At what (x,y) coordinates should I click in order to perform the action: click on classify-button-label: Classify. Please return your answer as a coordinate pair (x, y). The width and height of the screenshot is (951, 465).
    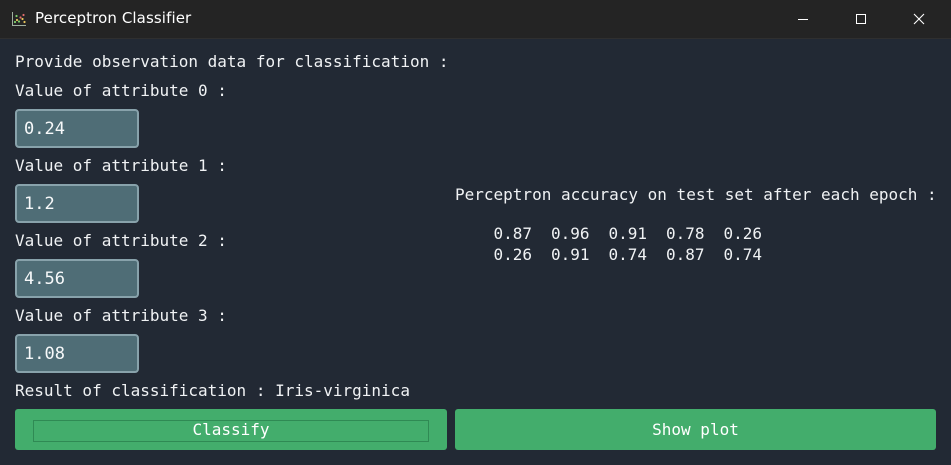
    Looking at the image, I should click on (231, 429).